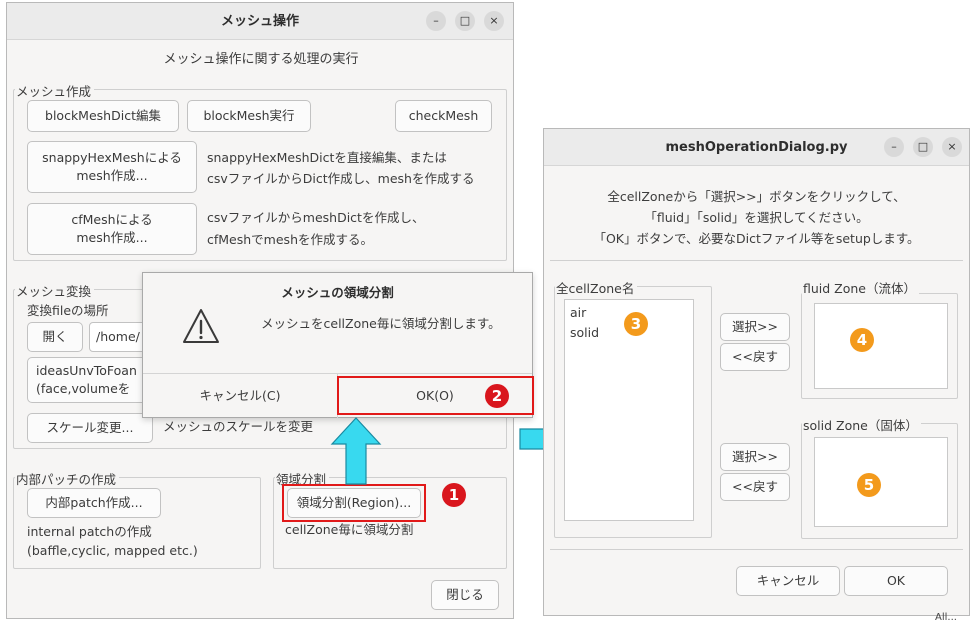 This screenshot has height=626, width=974. What do you see at coordinates (261, 59) in the screenshot?
I see `page-heading: メッシュ操作に関する処理の実行` at bounding box center [261, 59].